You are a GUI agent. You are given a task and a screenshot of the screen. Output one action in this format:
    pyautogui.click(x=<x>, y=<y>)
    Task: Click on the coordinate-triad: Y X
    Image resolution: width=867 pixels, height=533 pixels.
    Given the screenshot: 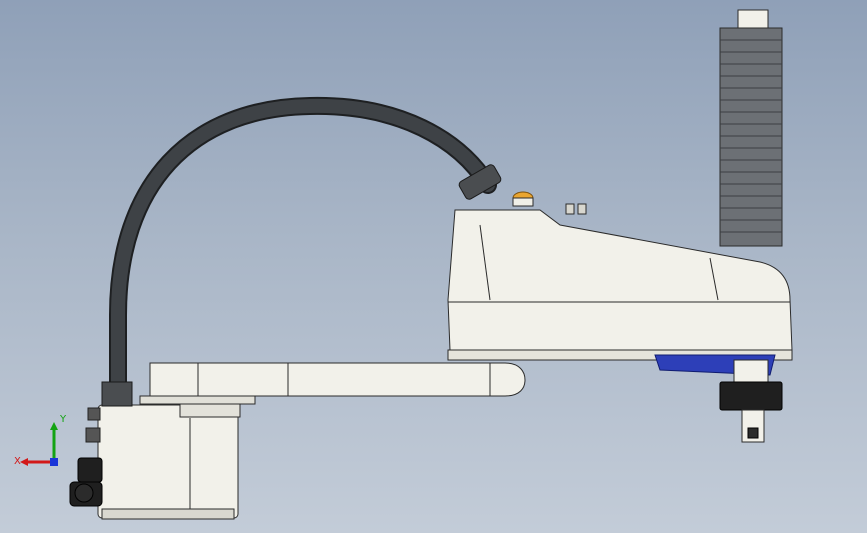 What is the action you would take?
    pyautogui.click(x=49, y=445)
    